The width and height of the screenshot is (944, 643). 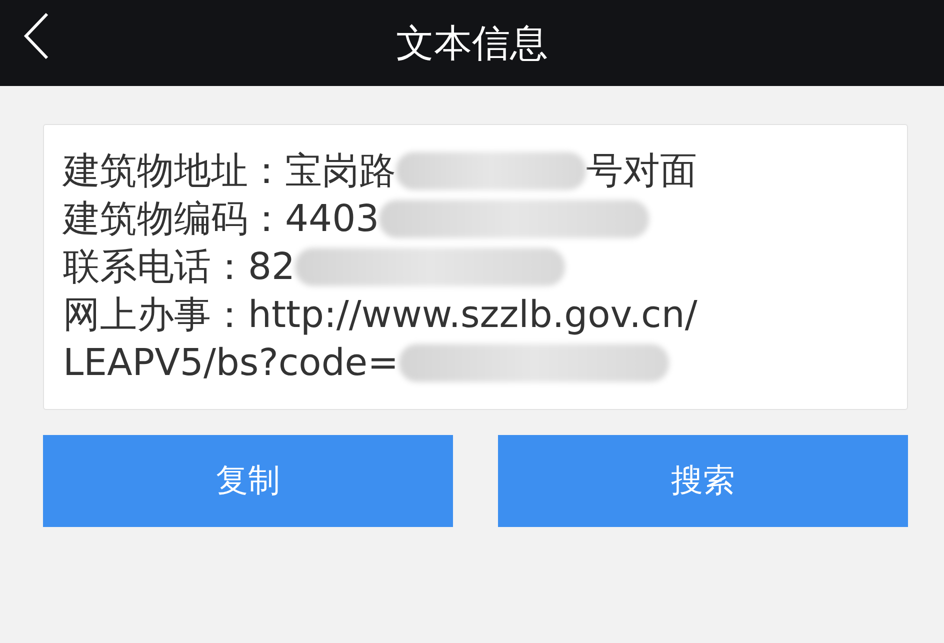 What do you see at coordinates (472, 43) in the screenshot?
I see `screen-title: 文本信息` at bounding box center [472, 43].